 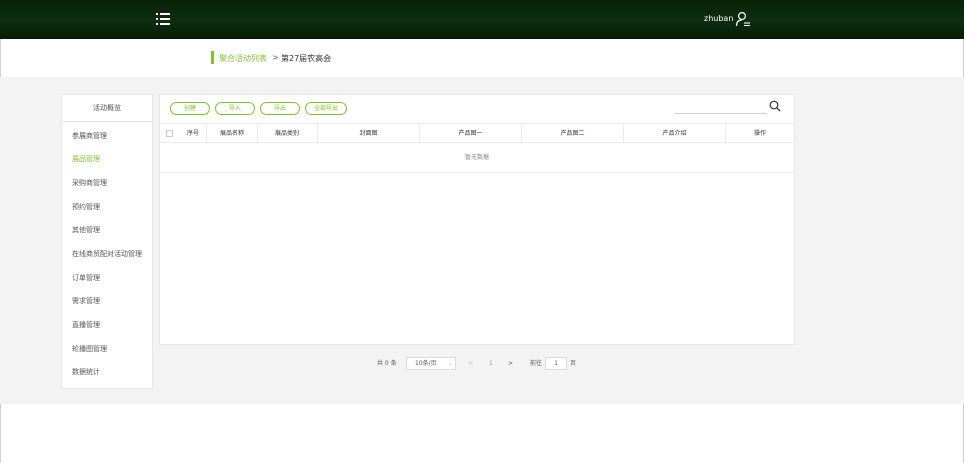 I want to click on column-header-category: 展品类别, so click(x=286, y=133).